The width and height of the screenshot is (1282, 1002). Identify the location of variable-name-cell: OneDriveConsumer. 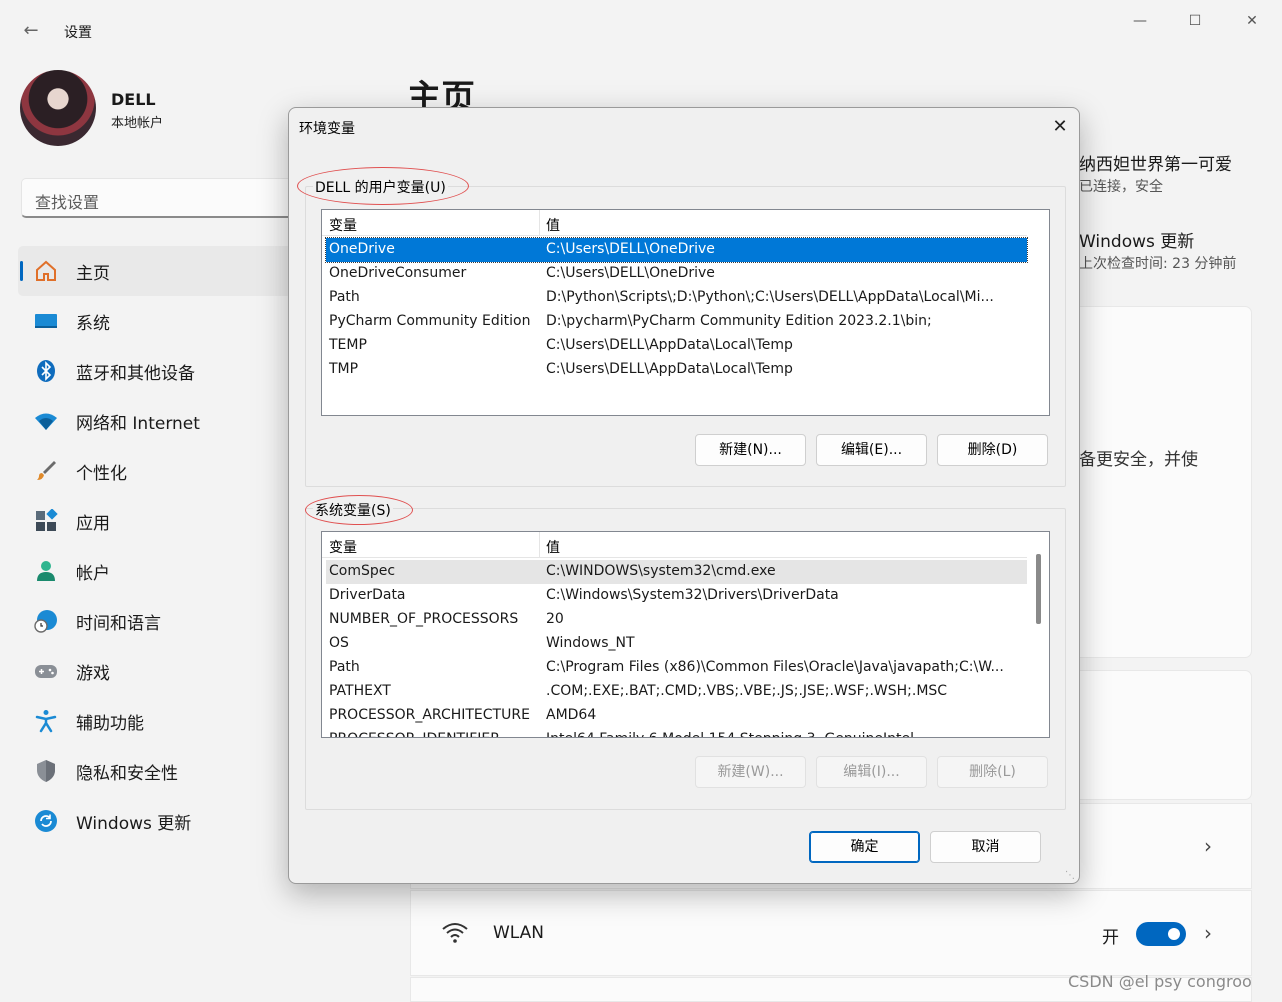
(398, 273).